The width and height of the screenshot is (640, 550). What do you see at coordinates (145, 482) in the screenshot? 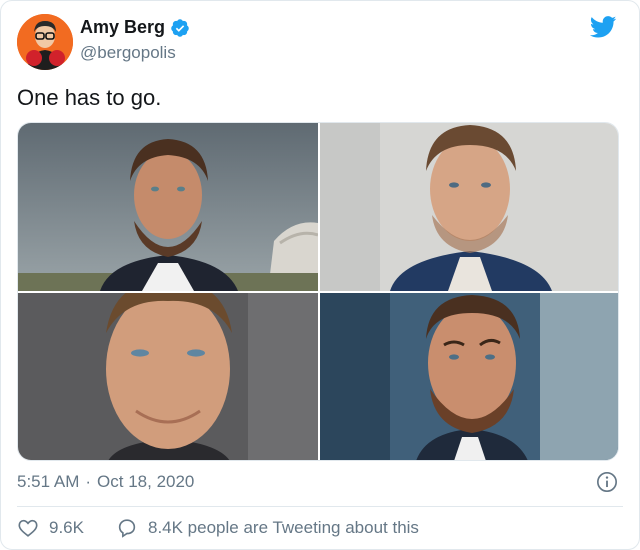
I see `tweet-date: Oct 18, 2020` at bounding box center [145, 482].